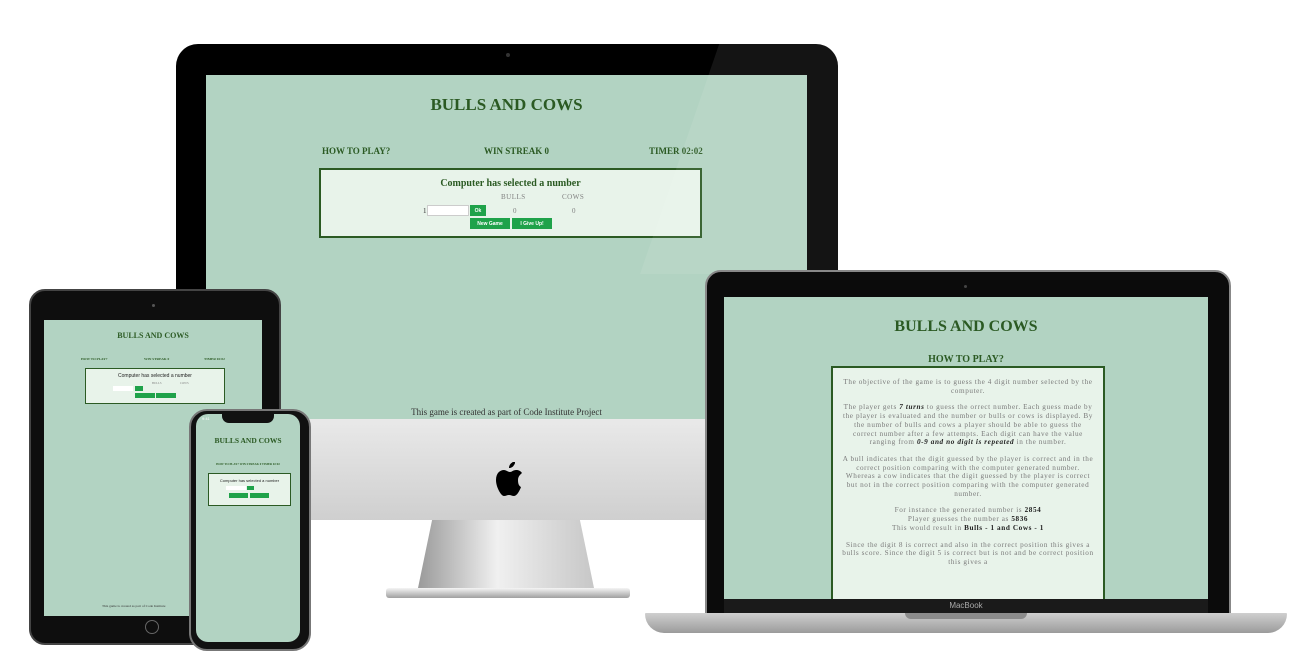 The image size is (1302, 671). I want to click on ok-button: Ok, so click(478, 210).